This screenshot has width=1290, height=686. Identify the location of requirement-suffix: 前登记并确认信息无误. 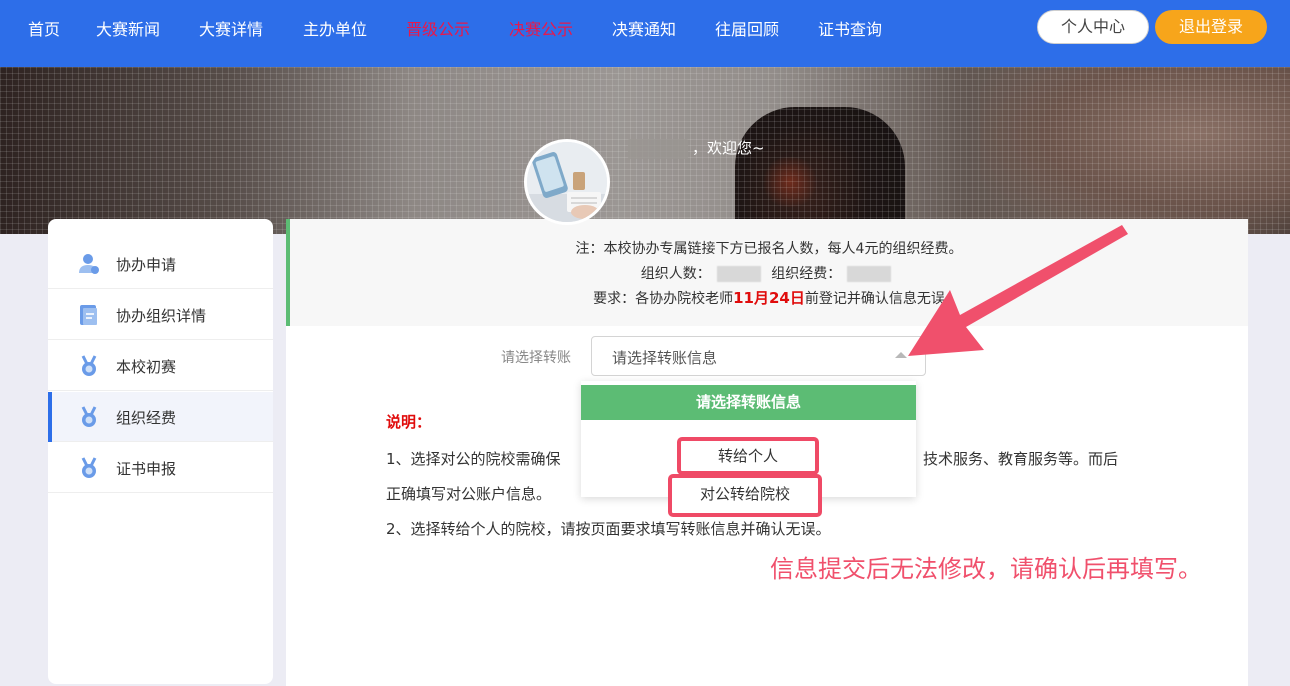
(874, 299).